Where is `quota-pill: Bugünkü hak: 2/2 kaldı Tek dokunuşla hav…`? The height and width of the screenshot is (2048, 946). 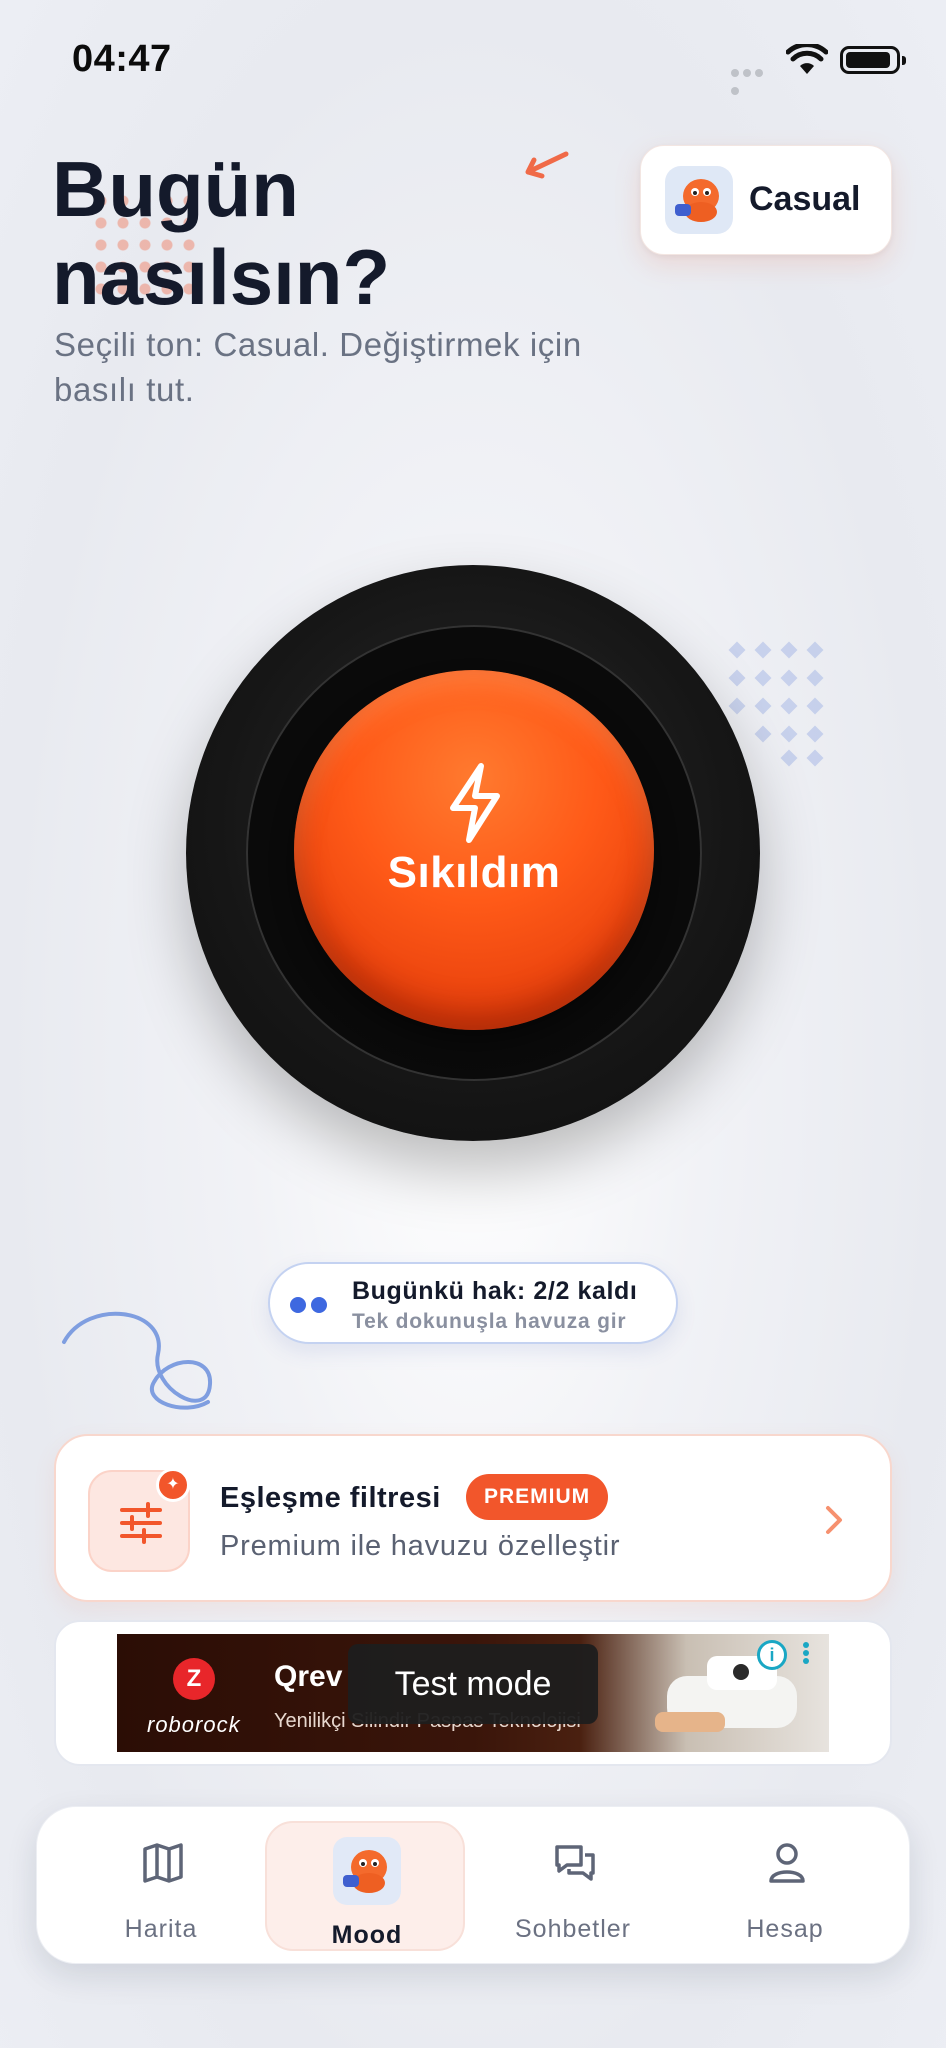
quota-pill: Bugünkü hak: 2/2 kaldı Tek dokunuşla hav… is located at coordinates (473, 1303).